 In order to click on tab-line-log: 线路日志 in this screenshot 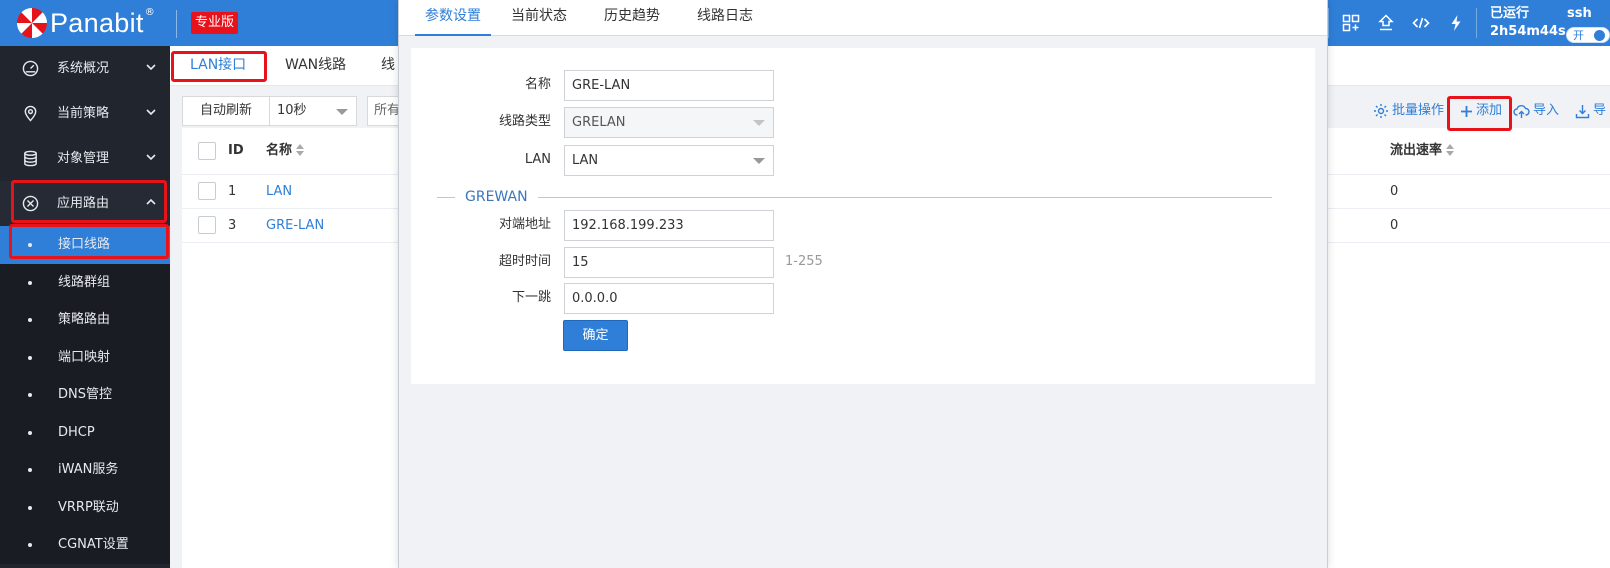, I will do `click(725, 18)`.